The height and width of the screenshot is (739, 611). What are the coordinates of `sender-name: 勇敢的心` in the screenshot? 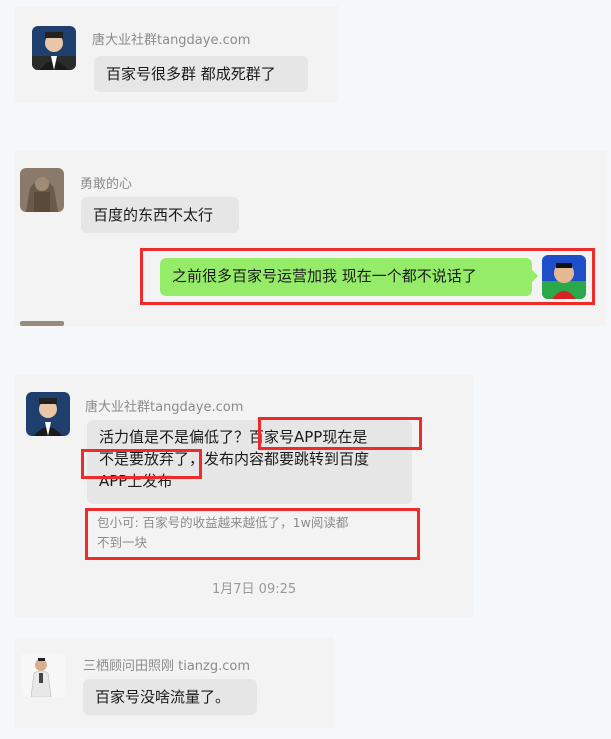 It's located at (106, 184).